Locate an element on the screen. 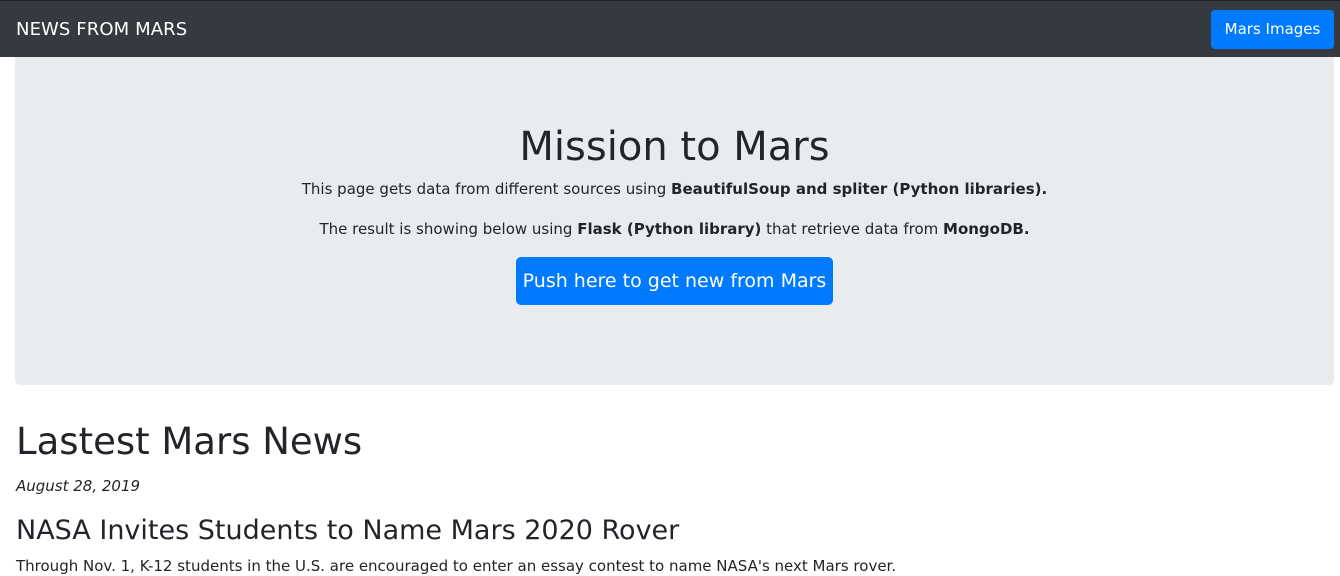 This screenshot has height=576, width=1340. scrape-button: Push here to get new from Mars is located at coordinates (674, 281).